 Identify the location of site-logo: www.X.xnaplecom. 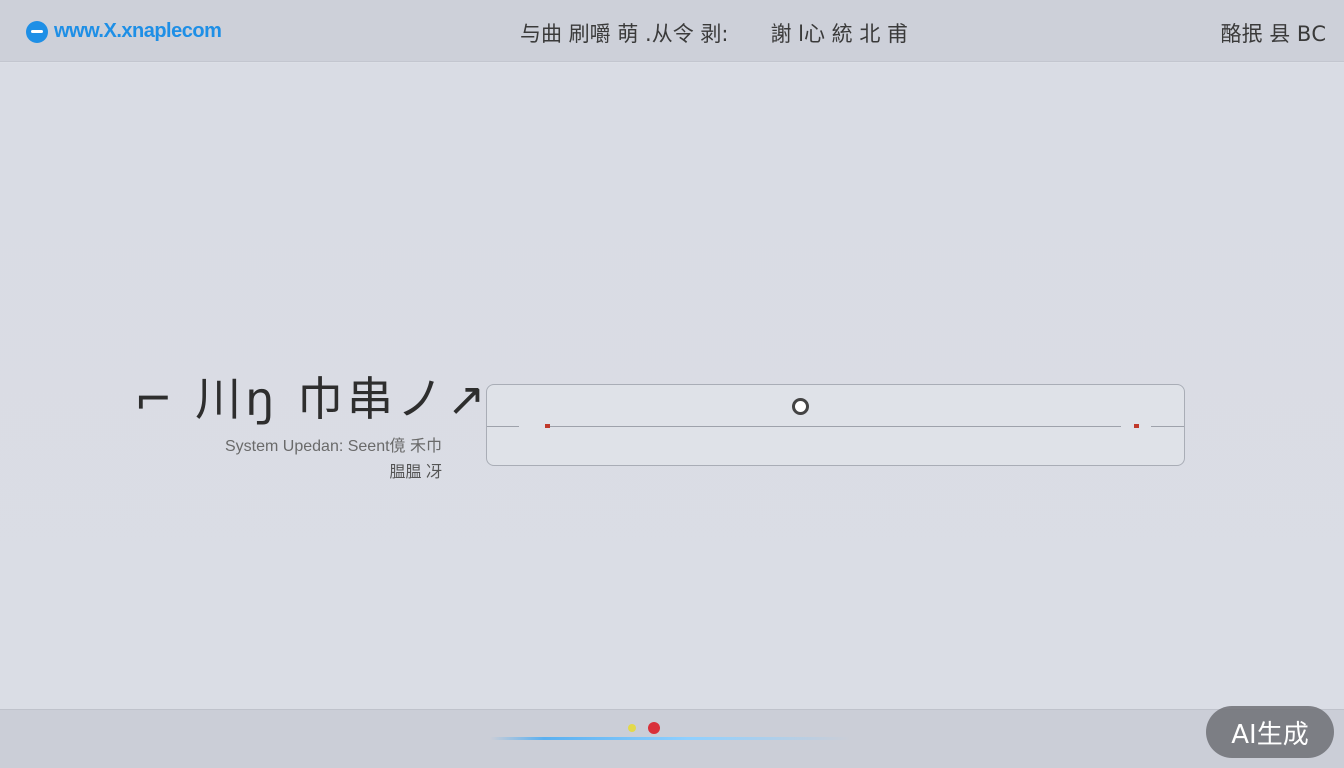
(124, 31).